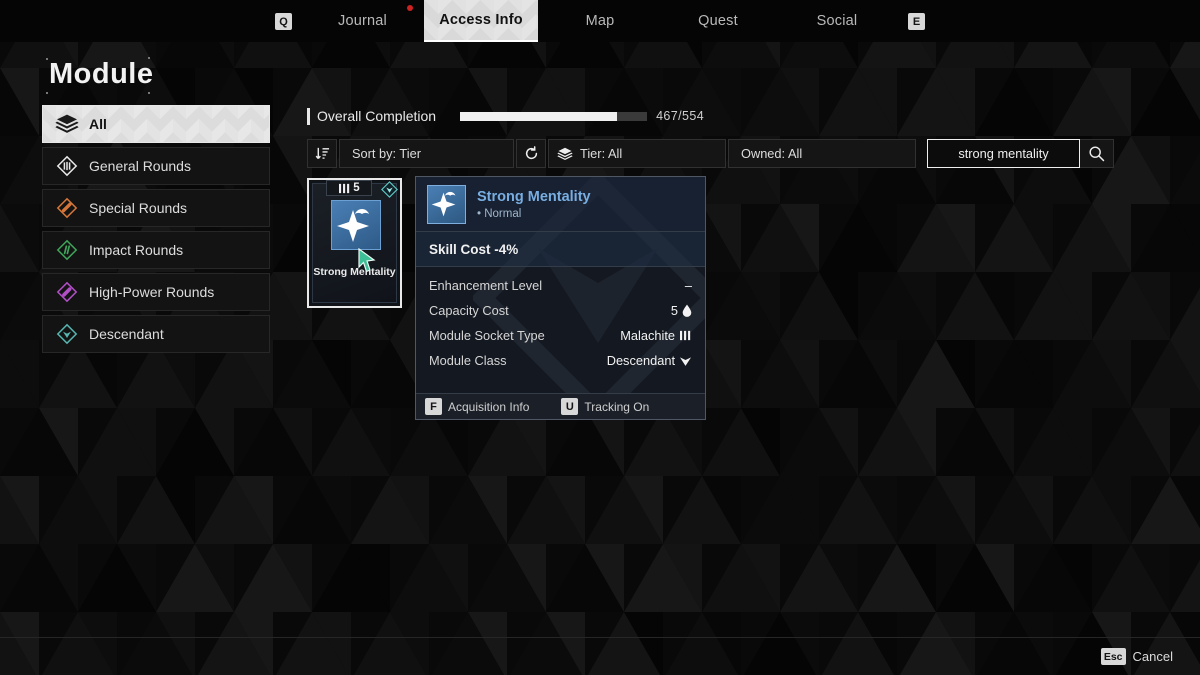 Image resolution: width=1200 pixels, height=675 pixels. I want to click on detail-module-title: Strong Mentality, so click(534, 196).